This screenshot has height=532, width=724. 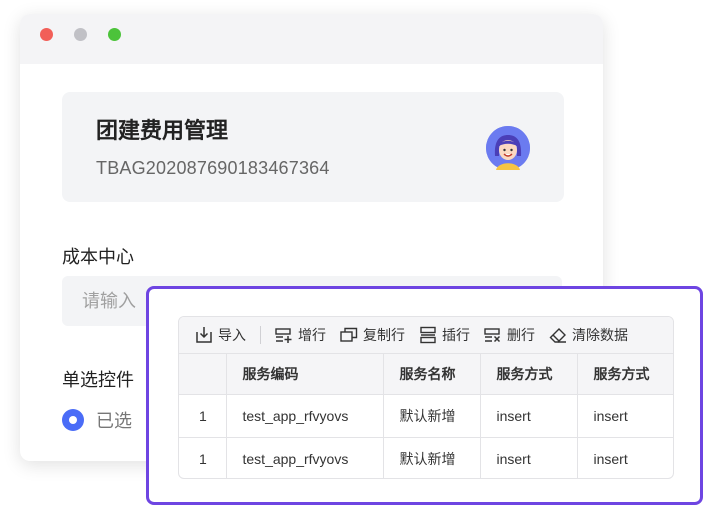 What do you see at coordinates (283, 335) in the screenshot?
I see `add-row-icon` at bounding box center [283, 335].